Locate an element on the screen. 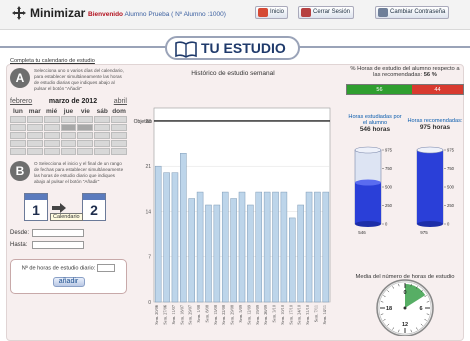 The height and width of the screenshot is (341, 470). weekday-label: mié is located at coordinates (52, 111).